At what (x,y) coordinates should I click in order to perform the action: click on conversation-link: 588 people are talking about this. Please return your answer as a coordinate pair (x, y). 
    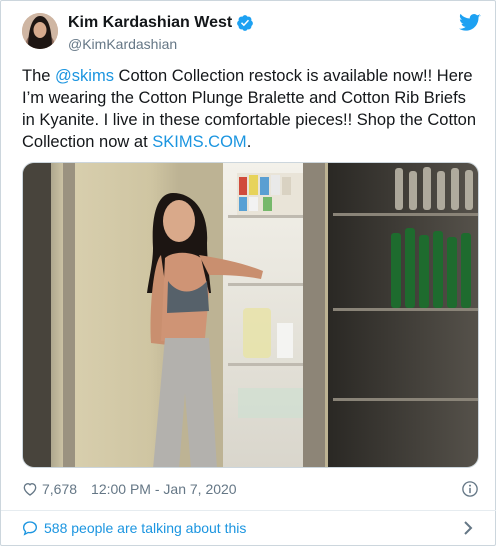
    Looking at the image, I should click on (250, 528).